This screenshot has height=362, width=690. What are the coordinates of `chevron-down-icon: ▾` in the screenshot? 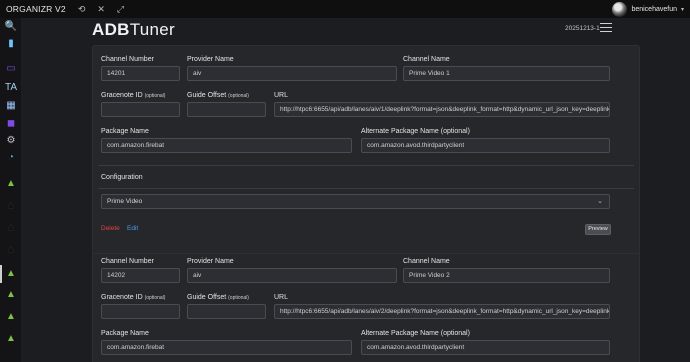 It's located at (682, 9).